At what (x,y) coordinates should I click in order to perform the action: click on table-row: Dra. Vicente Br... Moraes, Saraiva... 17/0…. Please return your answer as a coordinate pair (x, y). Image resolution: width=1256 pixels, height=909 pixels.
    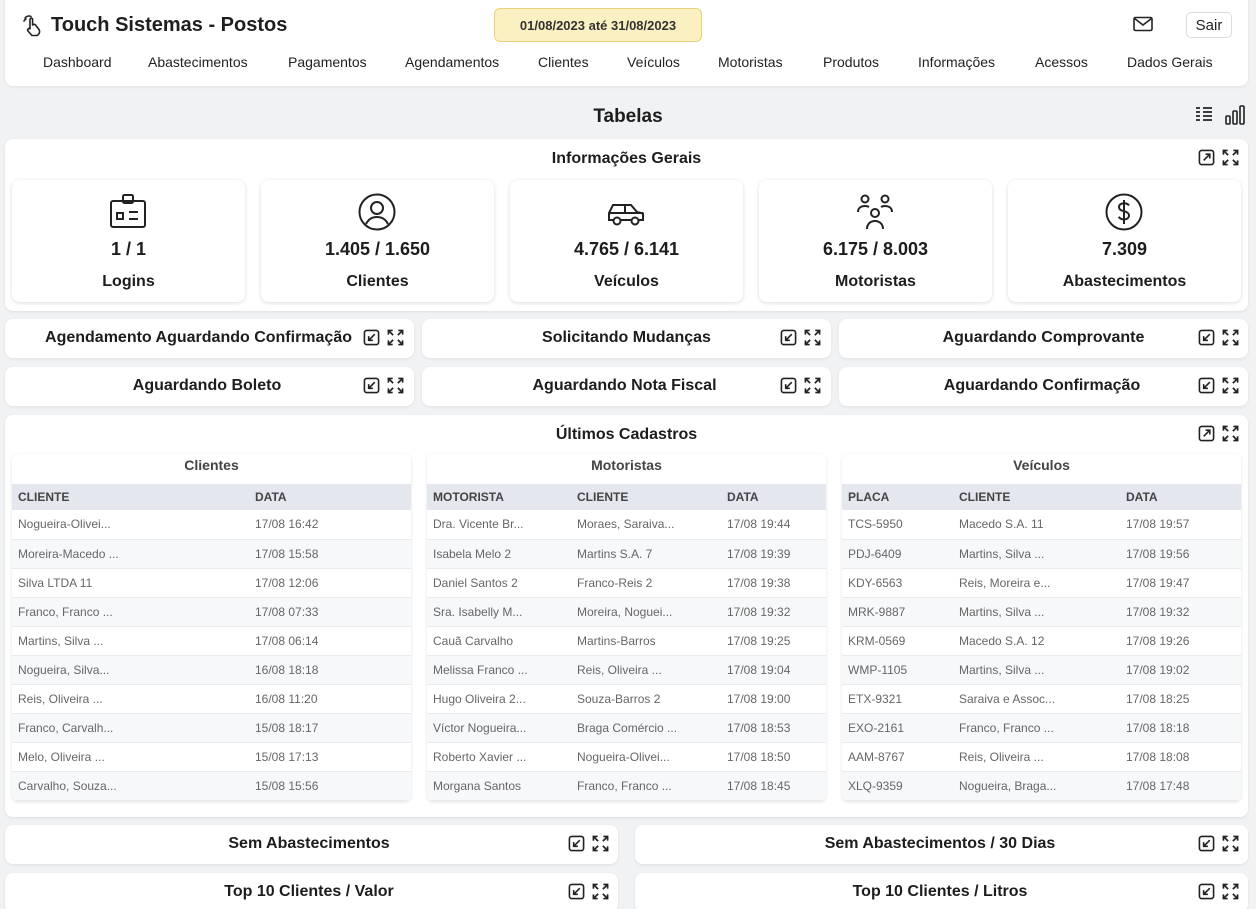
    Looking at the image, I should click on (626, 525).